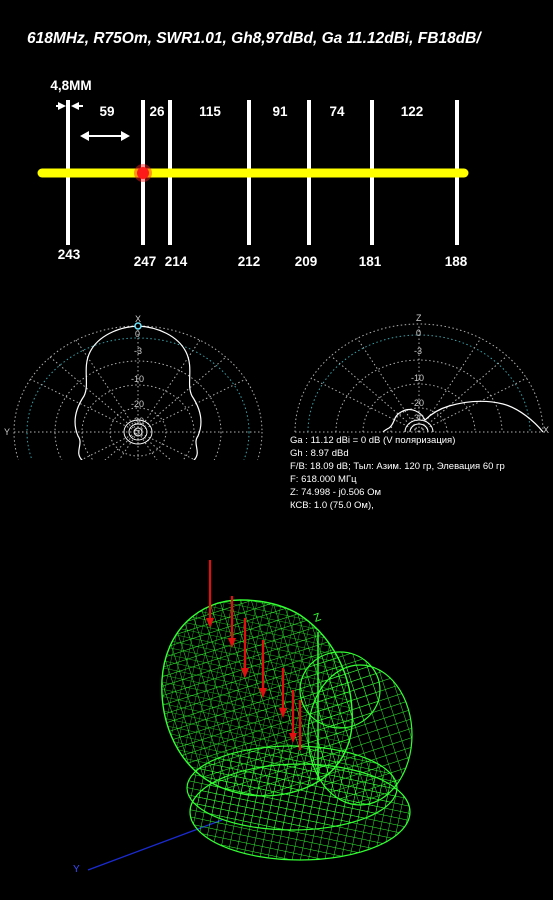 This screenshot has width=553, height=900. What do you see at coordinates (107, 111) in the screenshot?
I see `spacing-label: 59` at bounding box center [107, 111].